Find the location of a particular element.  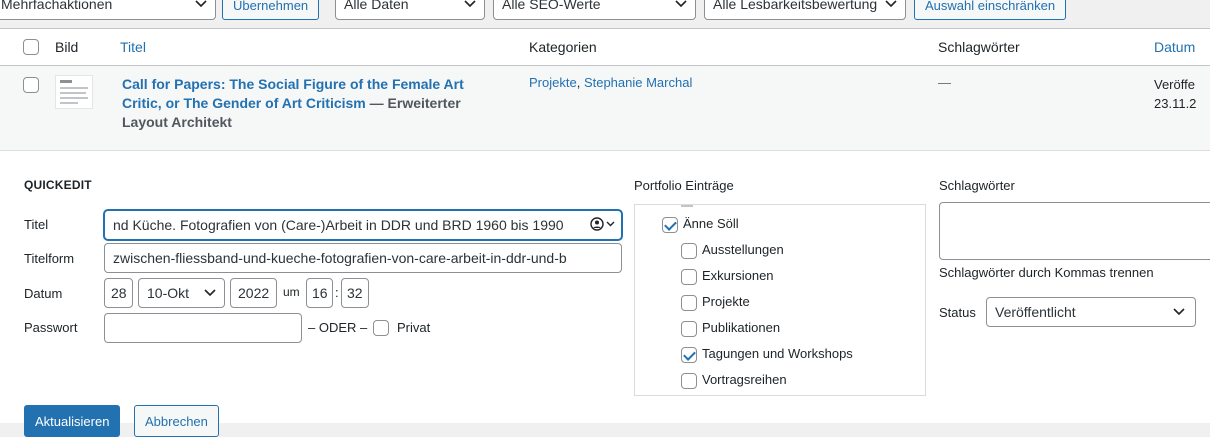

column-image: Bild is located at coordinates (67, 47).